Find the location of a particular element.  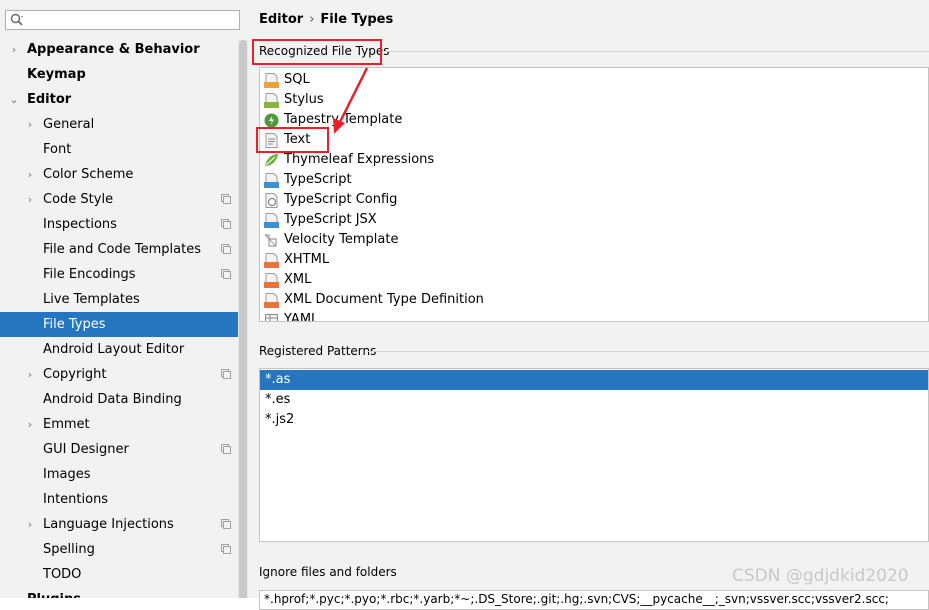

chevron-down-icon: ⌄ is located at coordinates (14, 99).